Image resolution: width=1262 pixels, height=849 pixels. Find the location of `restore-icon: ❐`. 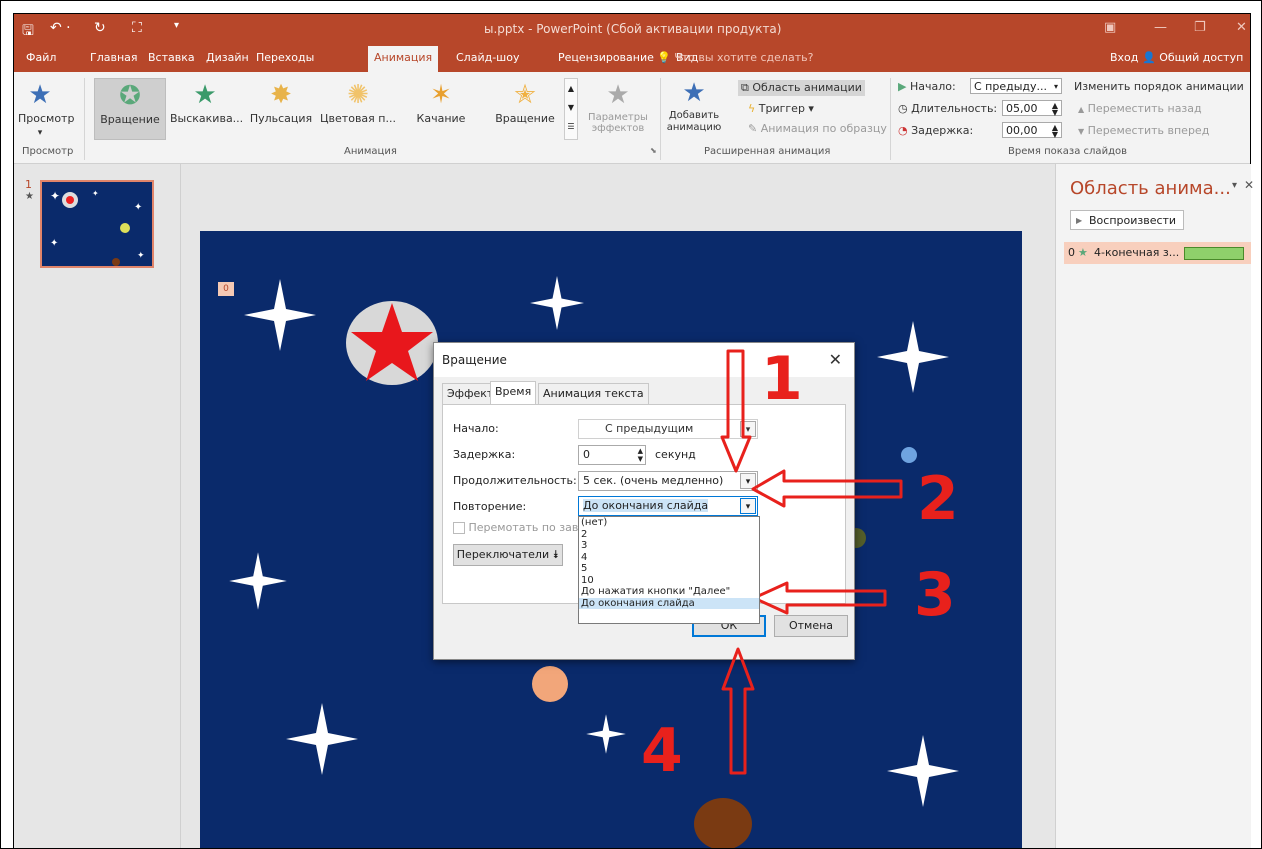

restore-icon: ❐ is located at coordinates (1200, 27).